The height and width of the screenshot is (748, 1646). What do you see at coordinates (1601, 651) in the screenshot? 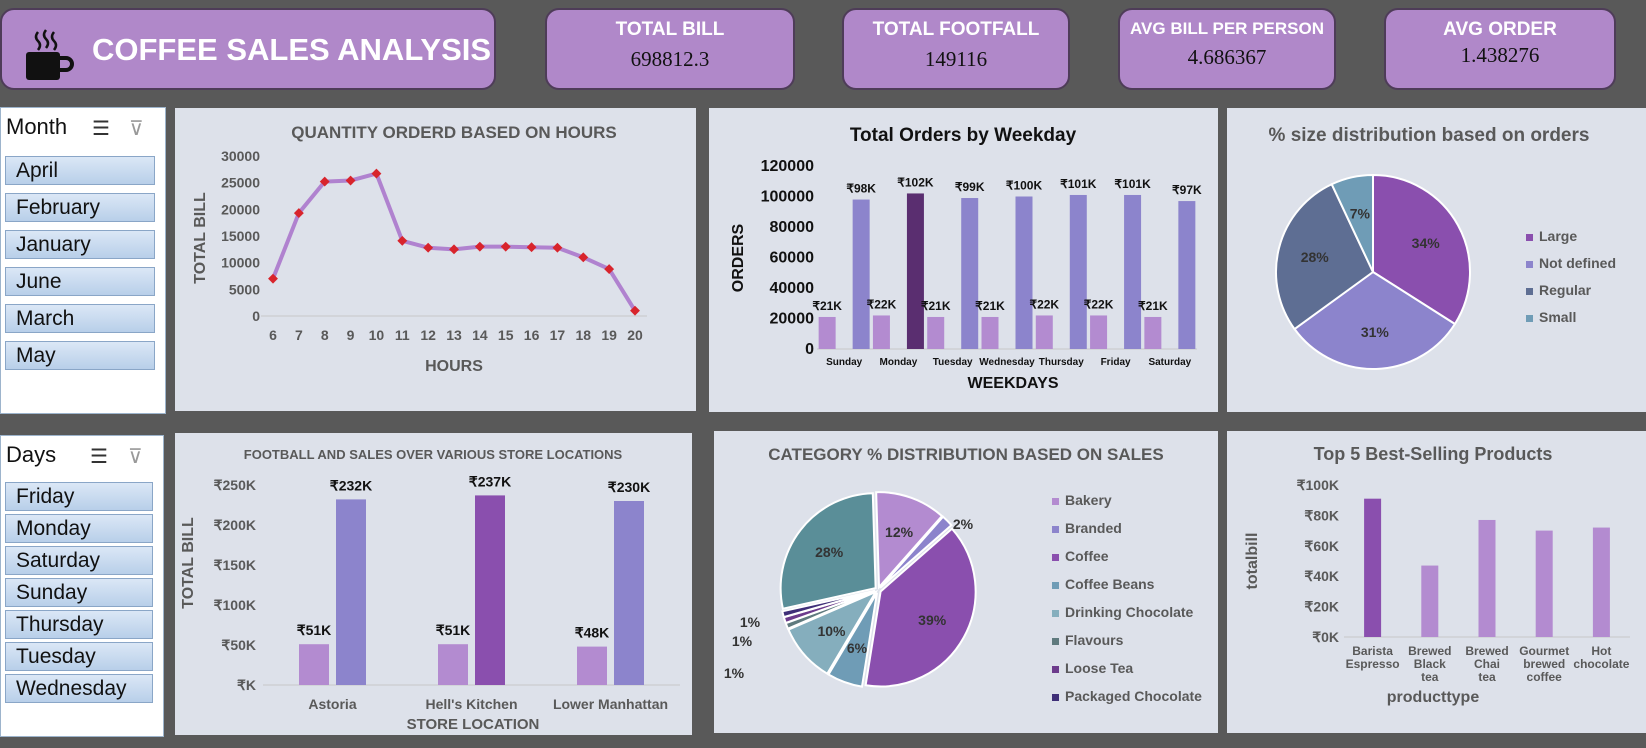
I see `x-tick-label: Hot` at bounding box center [1601, 651].